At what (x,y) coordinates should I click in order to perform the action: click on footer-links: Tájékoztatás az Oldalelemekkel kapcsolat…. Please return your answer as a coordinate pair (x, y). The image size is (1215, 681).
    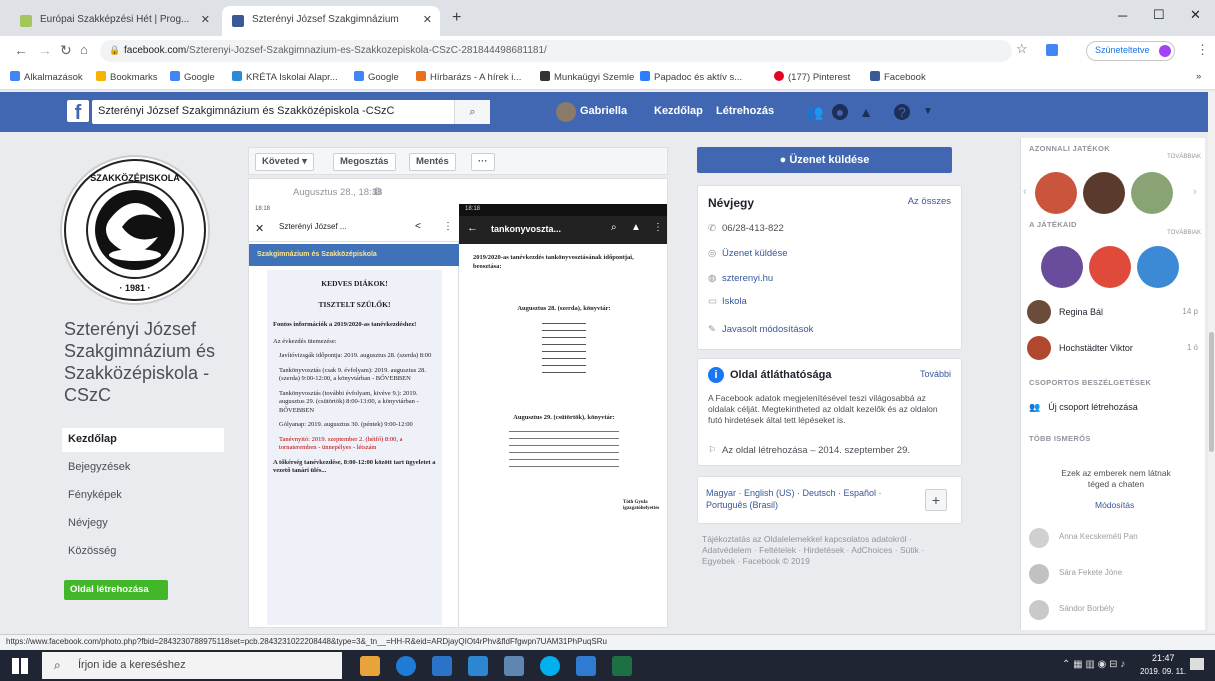
    Looking at the image, I should click on (817, 550).